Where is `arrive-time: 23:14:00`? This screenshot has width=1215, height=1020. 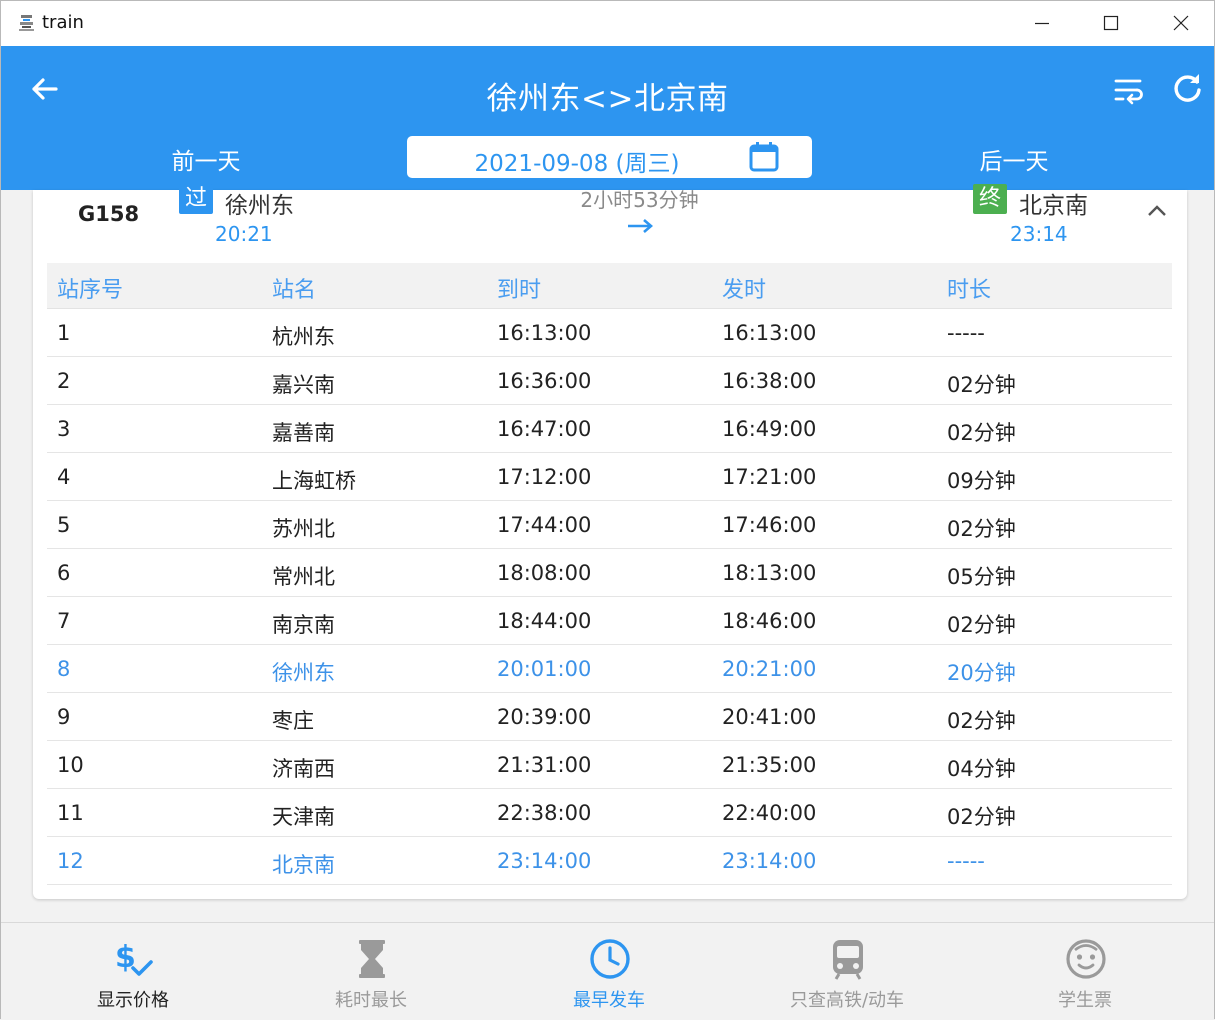
arrive-time: 23:14:00 is located at coordinates (544, 861).